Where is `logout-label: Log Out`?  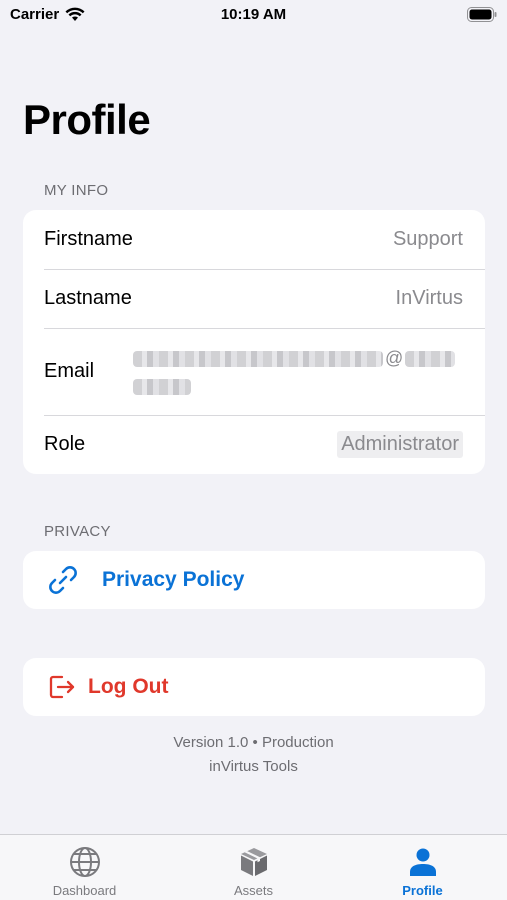 logout-label: Log Out is located at coordinates (128, 686).